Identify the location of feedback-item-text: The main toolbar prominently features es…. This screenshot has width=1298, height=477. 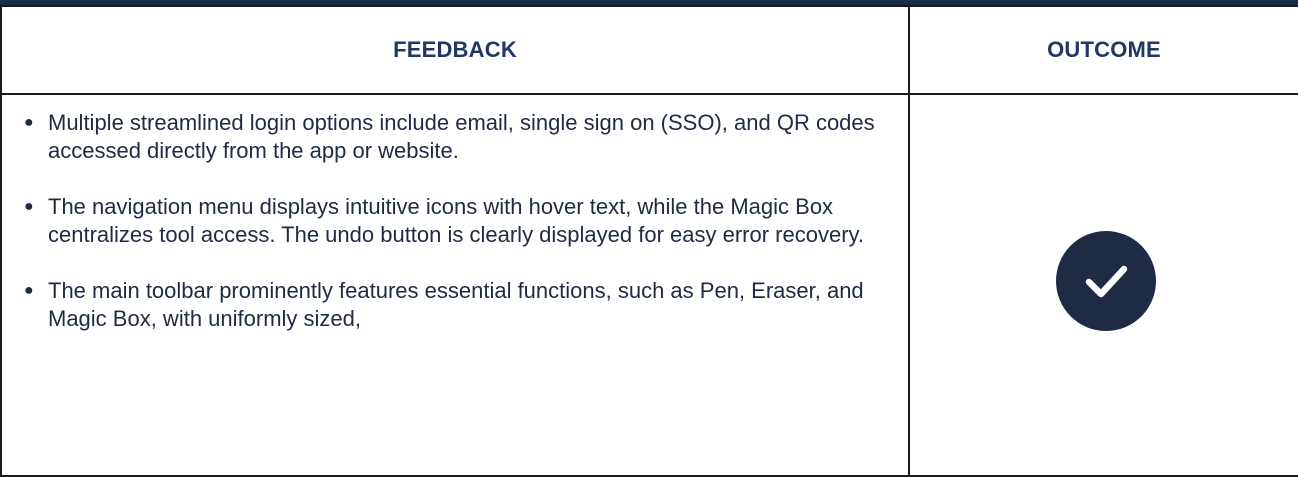
(456, 304).